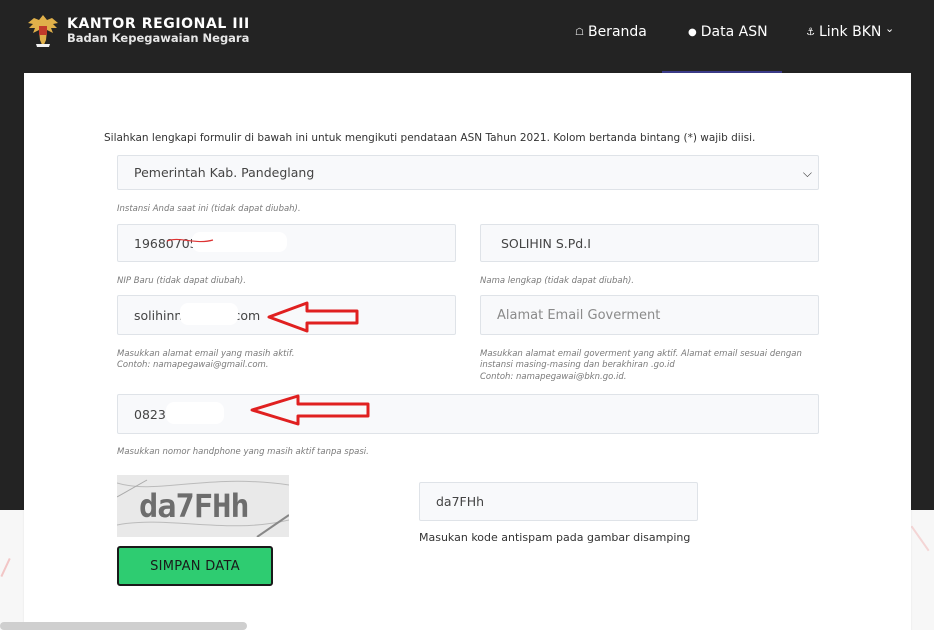  What do you see at coordinates (558, 501) in the screenshot?
I see `captcha-input: da7FHh` at bounding box center [558, 501].